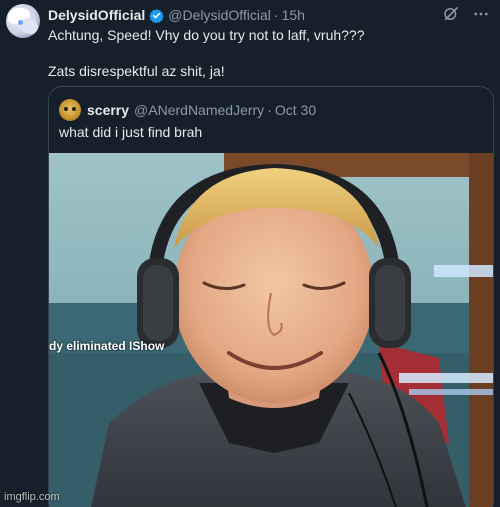 Image resolution: width=500 pixels, height=507 pixels. I want to click on quoted-user-avatar, so click(70, 110).